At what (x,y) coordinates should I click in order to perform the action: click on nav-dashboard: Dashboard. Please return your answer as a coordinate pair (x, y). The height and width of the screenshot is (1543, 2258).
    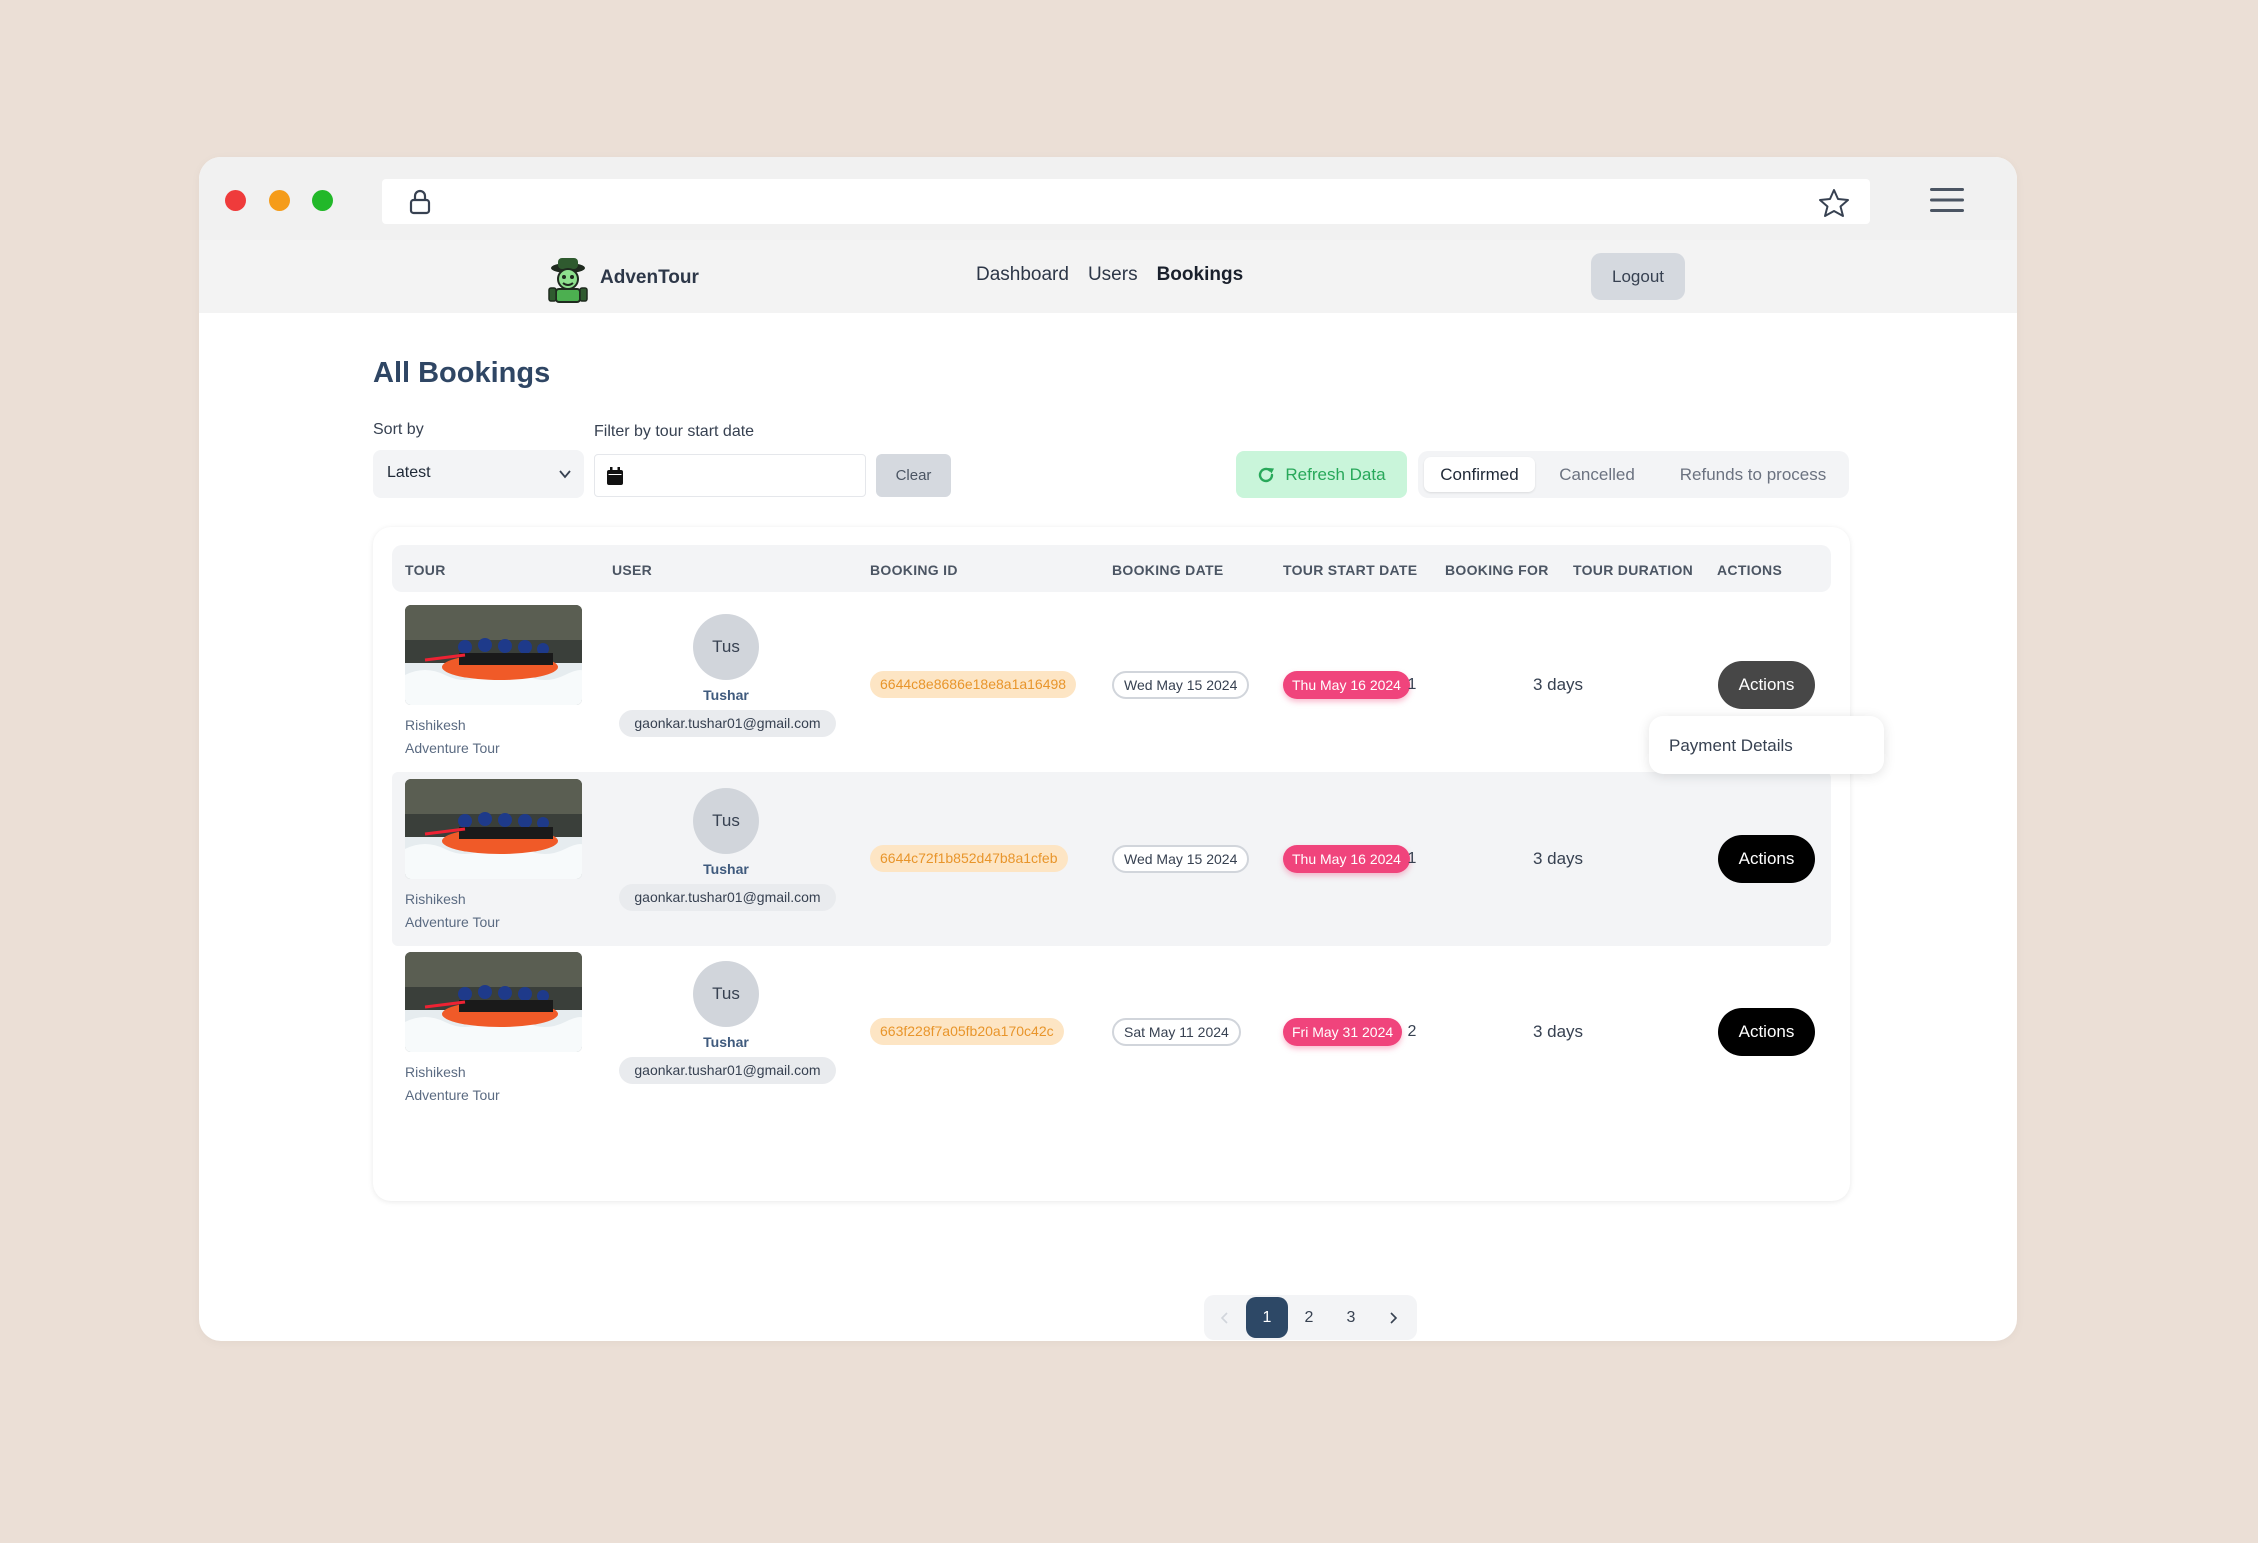
    Looking at the image, I should click on (1022, 275).